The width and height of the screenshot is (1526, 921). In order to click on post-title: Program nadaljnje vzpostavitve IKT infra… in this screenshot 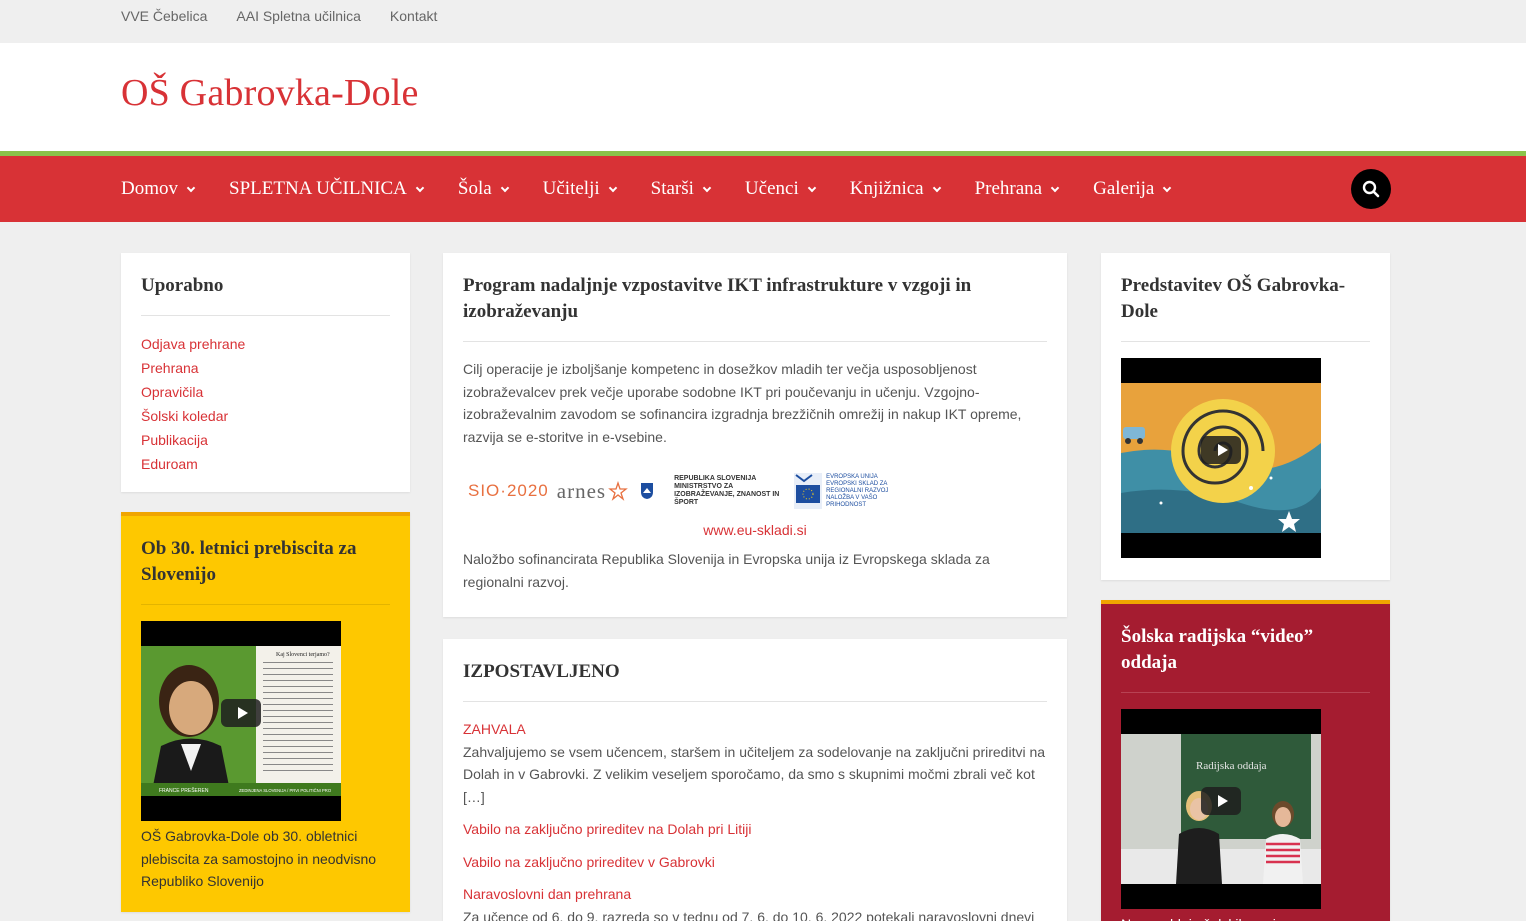, I will do `click(755, 307)`.